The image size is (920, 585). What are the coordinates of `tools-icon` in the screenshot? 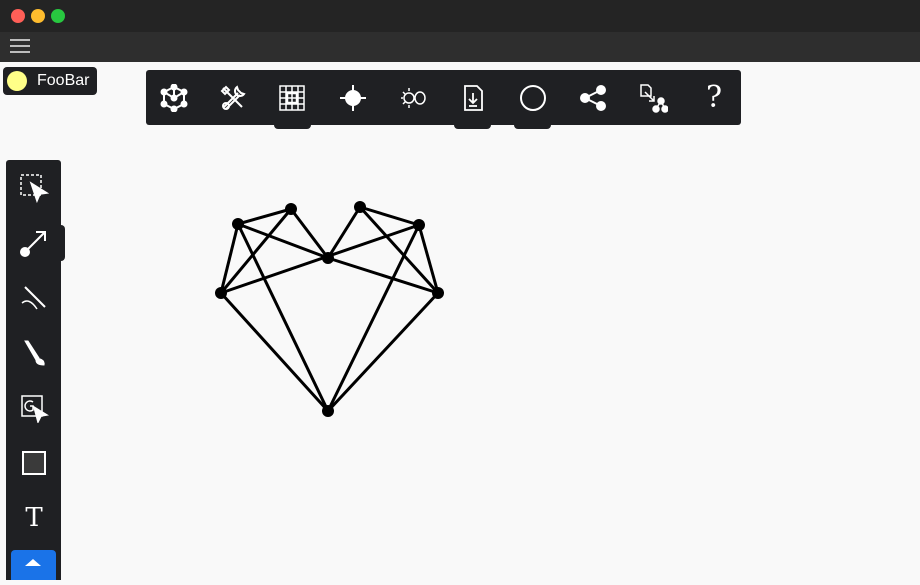 It's located at (233, 98).